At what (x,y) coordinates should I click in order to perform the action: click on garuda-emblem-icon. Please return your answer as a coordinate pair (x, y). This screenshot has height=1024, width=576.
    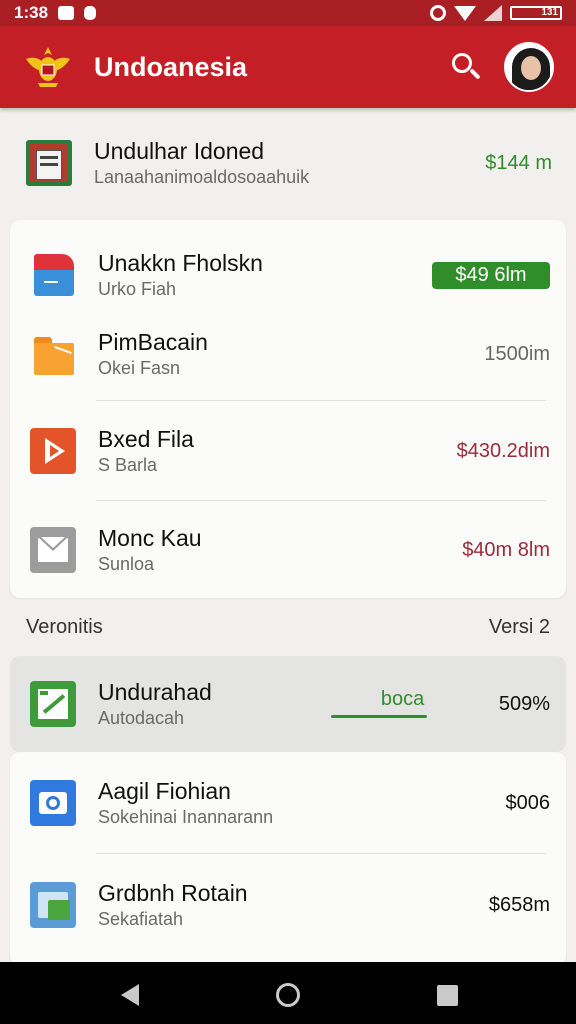
    Looking at the image, I should click on (48, 67).